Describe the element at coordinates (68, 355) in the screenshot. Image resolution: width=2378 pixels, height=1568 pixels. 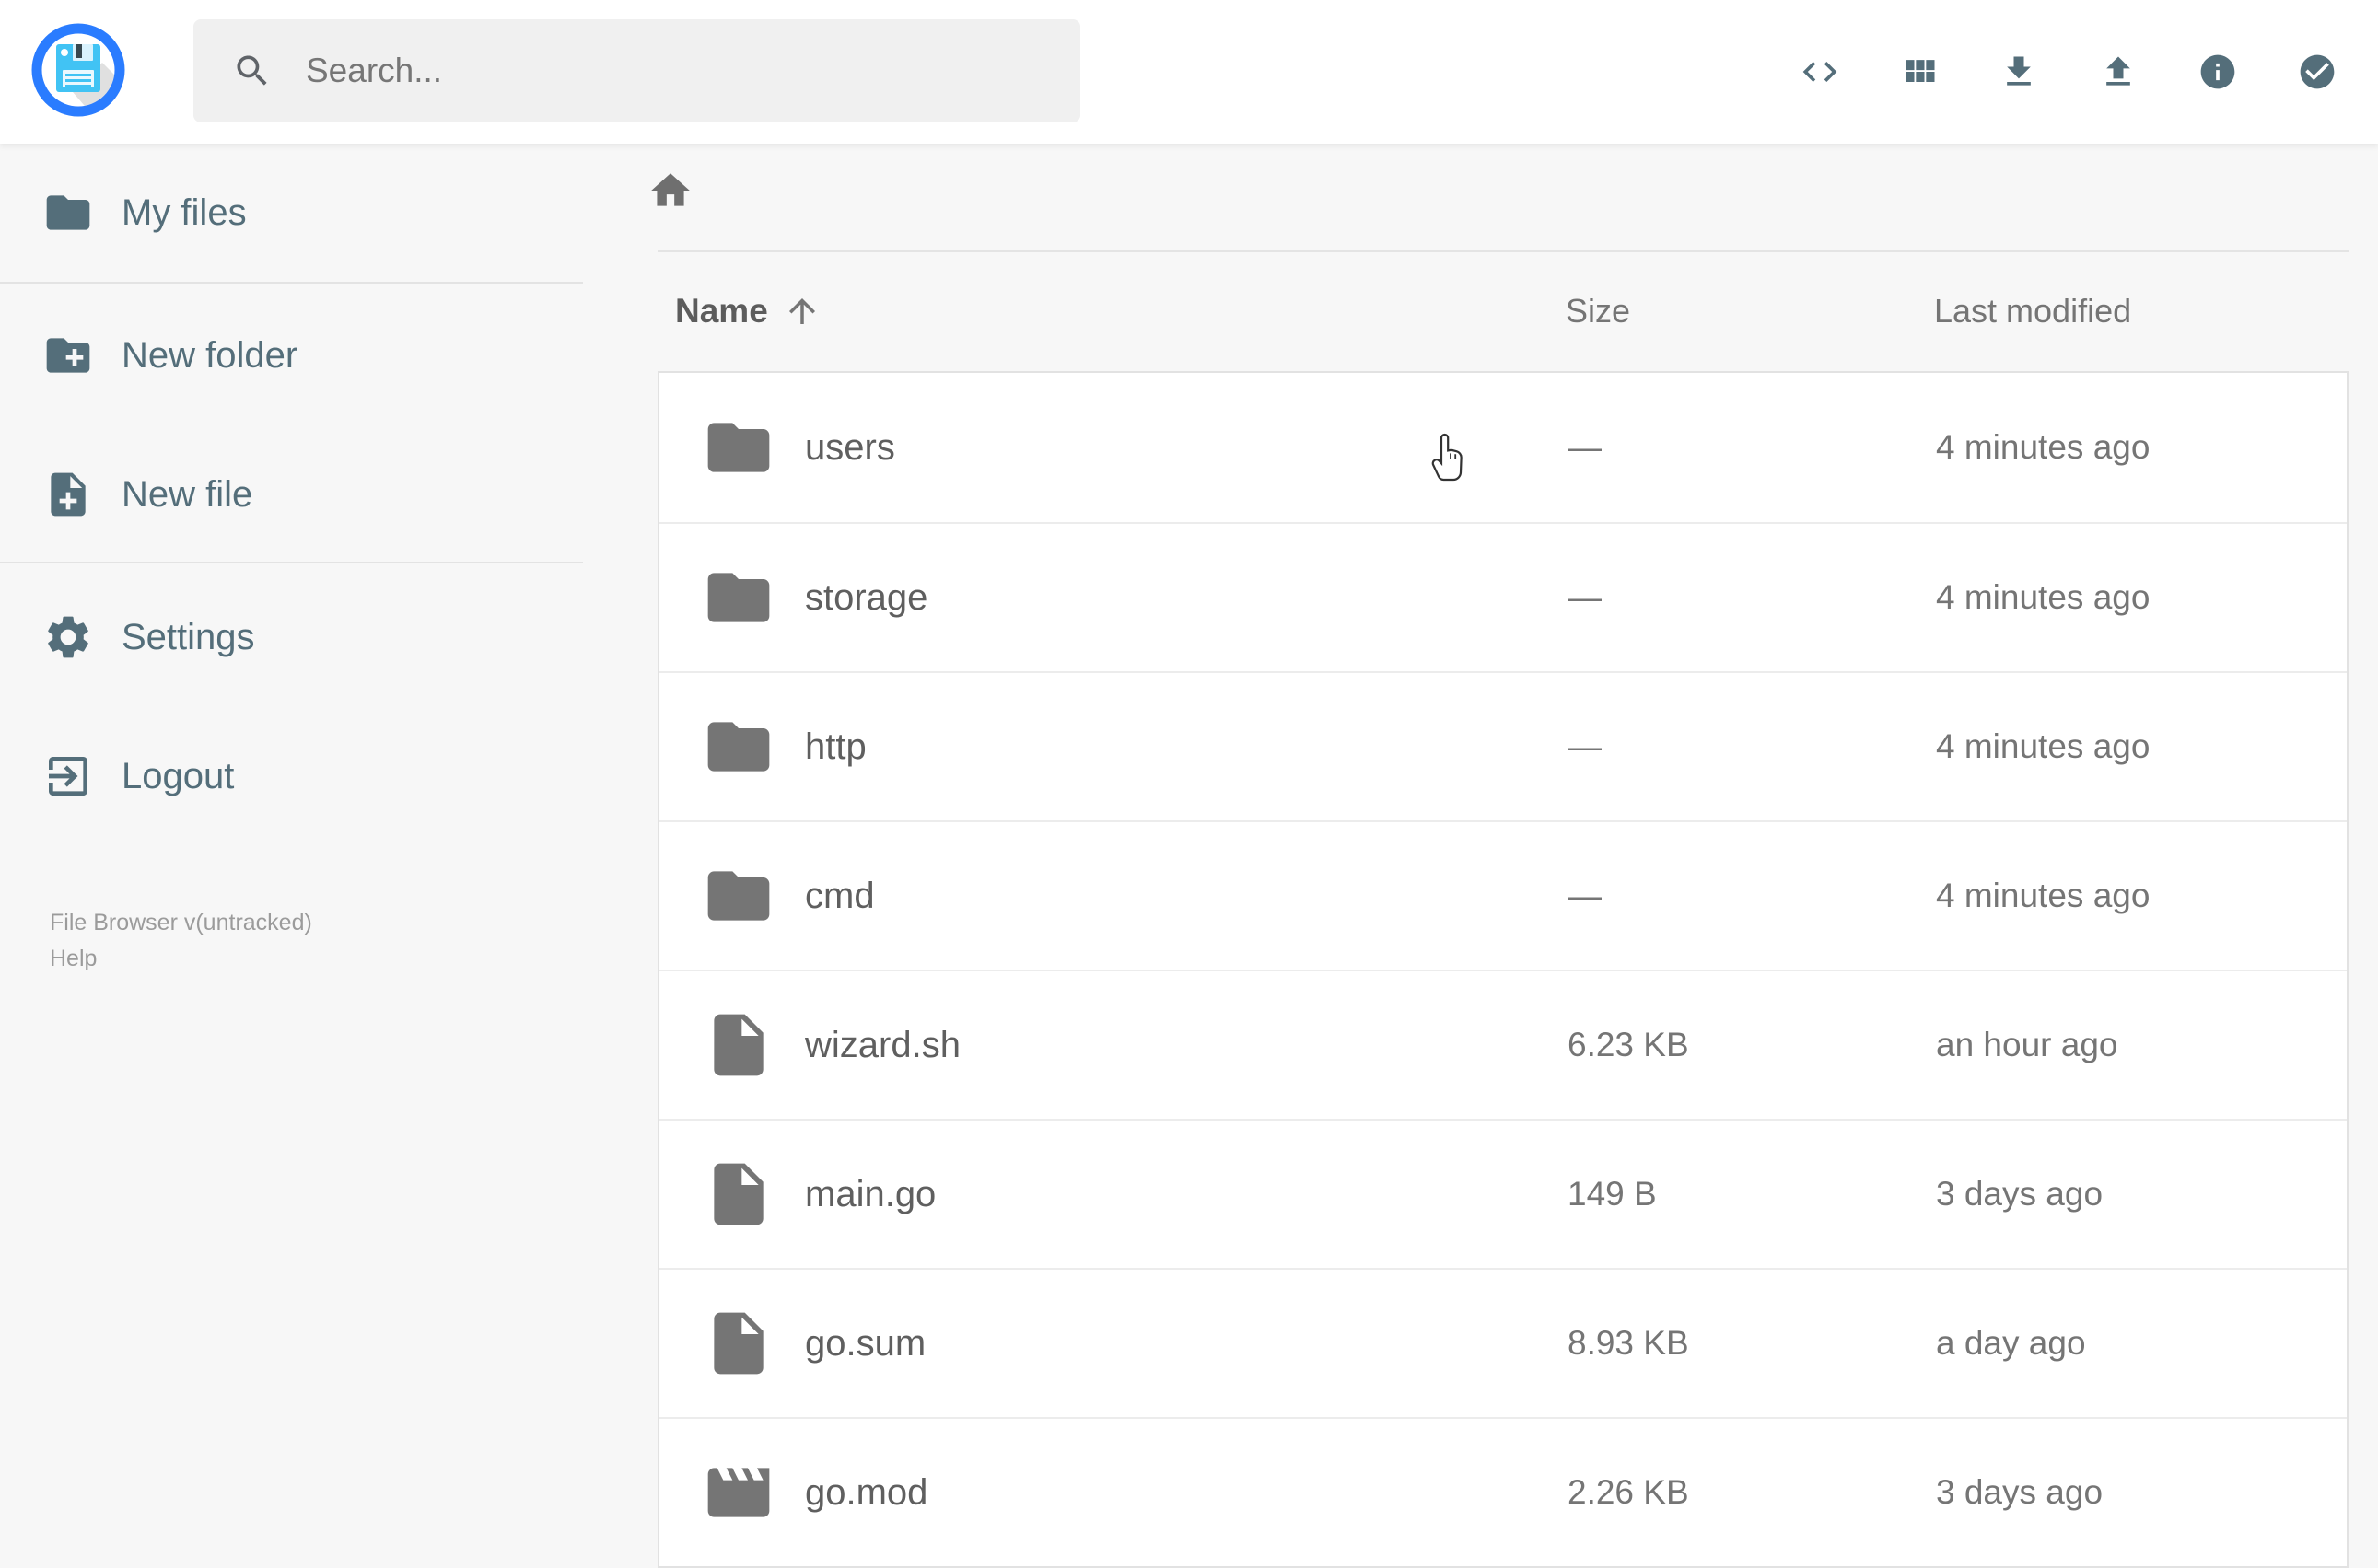
I see `folder-plus-icon` at that location.